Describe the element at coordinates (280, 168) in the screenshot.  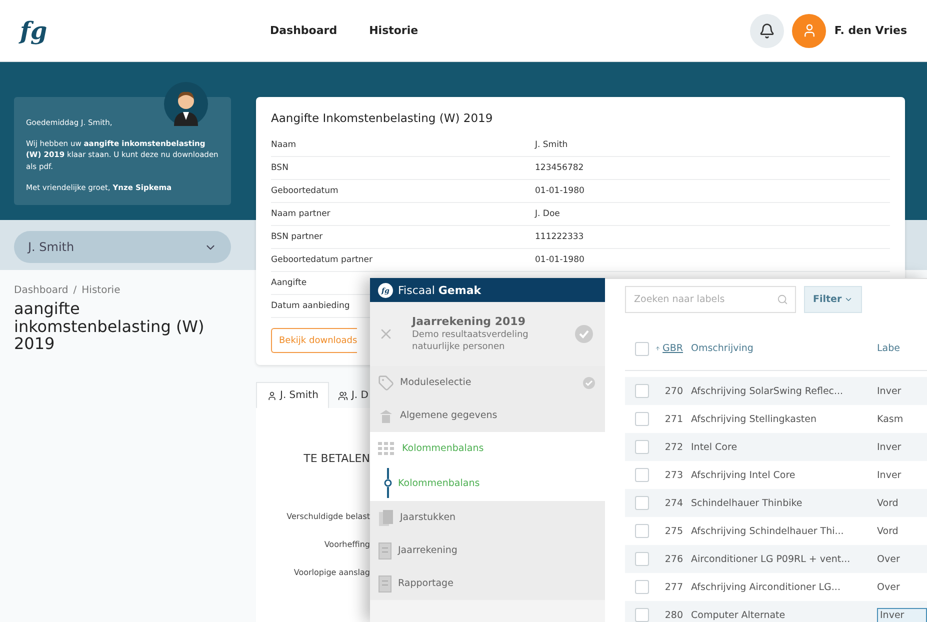
I see `field-label: BSN` at that location.